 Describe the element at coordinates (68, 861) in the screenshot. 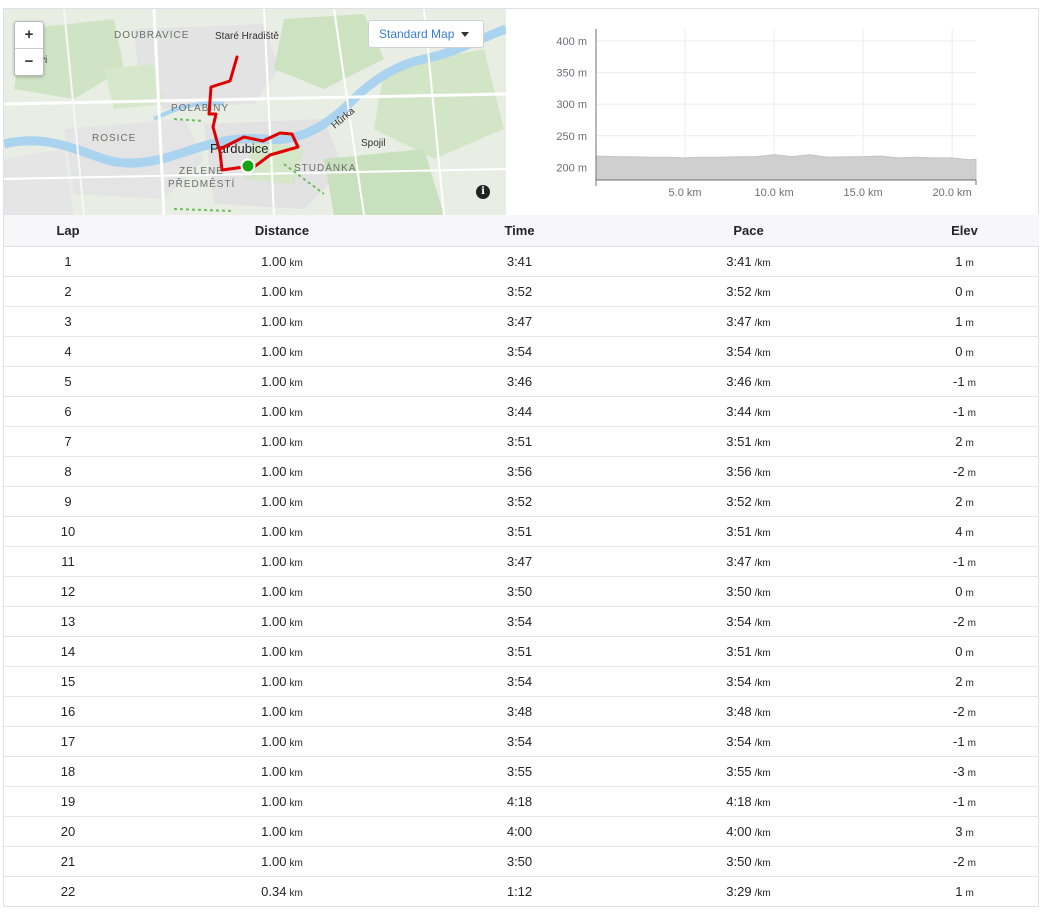

I see `lap-cell-value: 21` at that location.